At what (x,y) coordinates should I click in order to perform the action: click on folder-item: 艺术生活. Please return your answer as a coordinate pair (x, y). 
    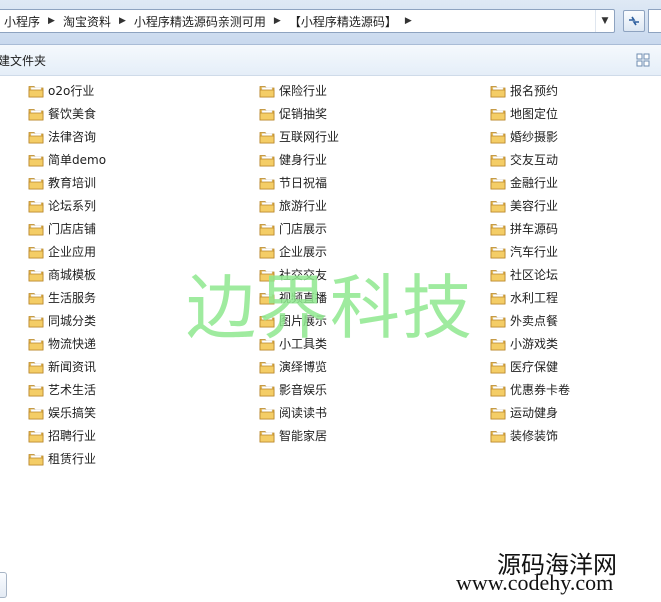
    Looking at the image, I should click on (62, 390).